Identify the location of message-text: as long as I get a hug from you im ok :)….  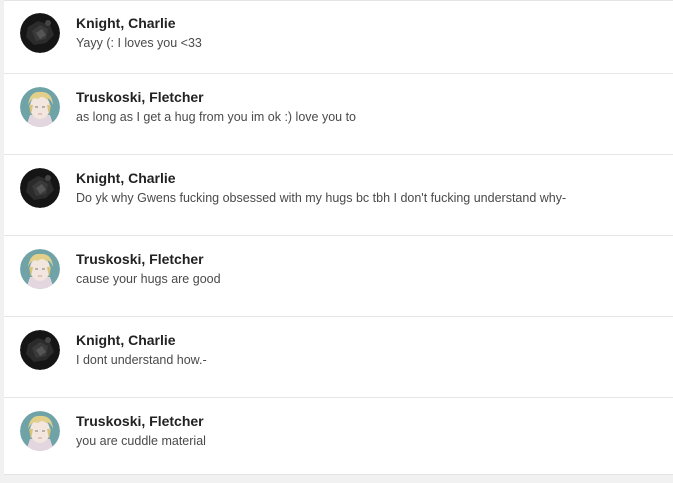
(216, 117).